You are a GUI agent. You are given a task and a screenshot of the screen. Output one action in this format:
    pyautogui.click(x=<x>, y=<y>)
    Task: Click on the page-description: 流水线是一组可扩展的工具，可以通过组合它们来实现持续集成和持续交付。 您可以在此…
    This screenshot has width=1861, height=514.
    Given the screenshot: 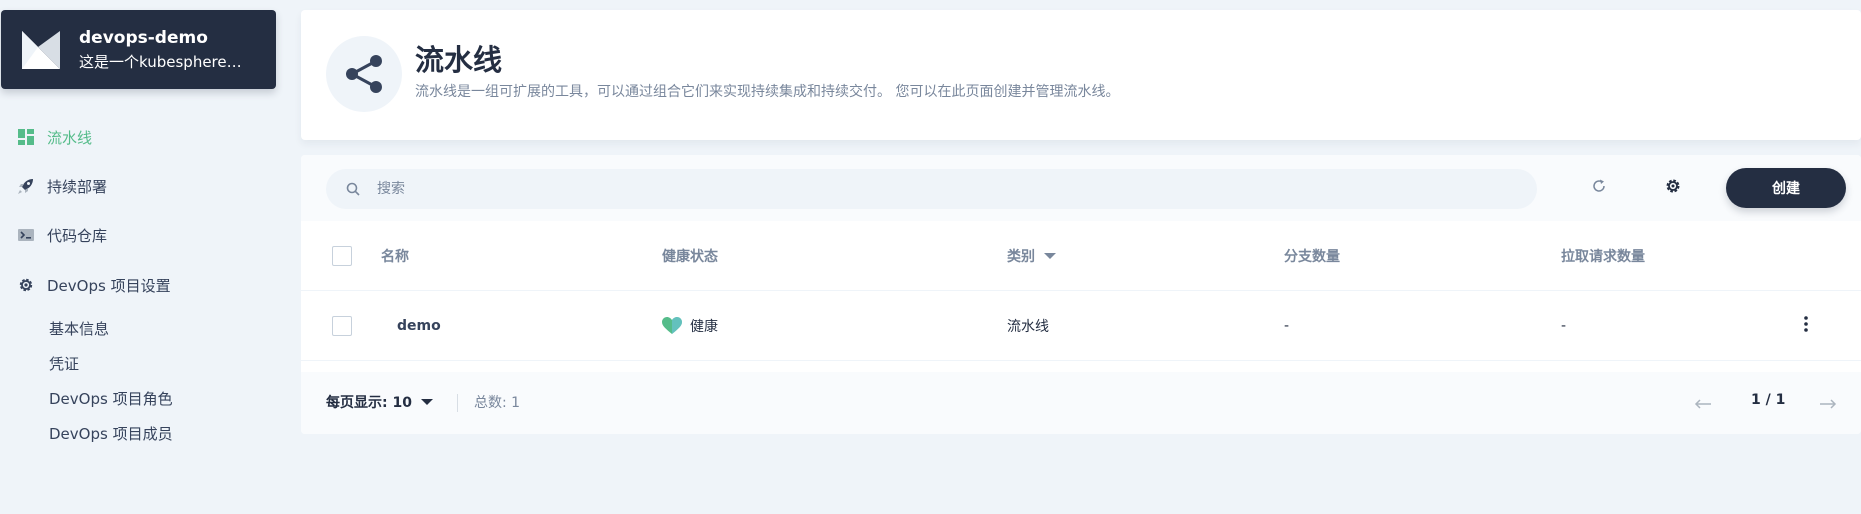 What is the action you would take?
    pyautogui.click(x=767, y=92)
    